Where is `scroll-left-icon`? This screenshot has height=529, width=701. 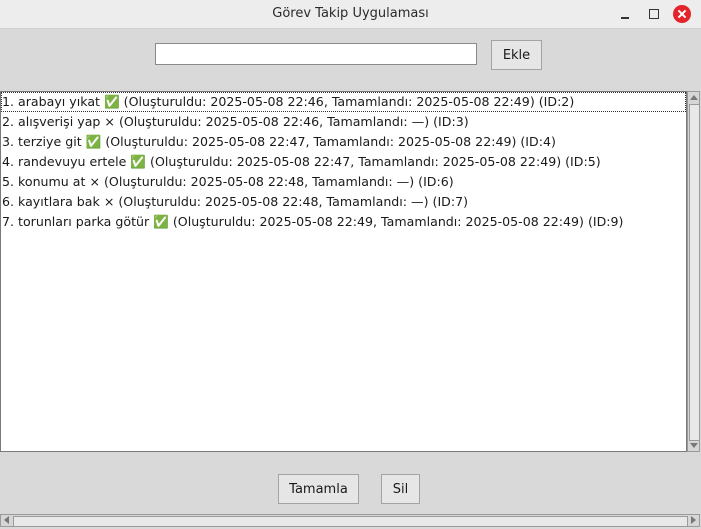
scroll-left-icon is located at coordinates (6, 520).